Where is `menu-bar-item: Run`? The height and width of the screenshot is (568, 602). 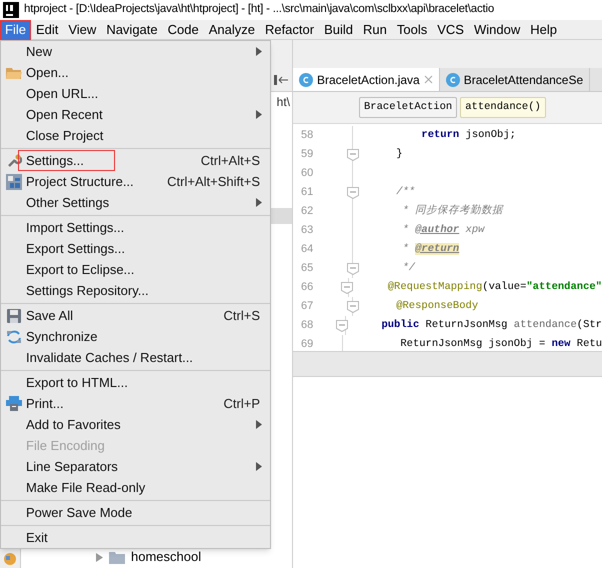 menu-bar-item: Run is located at coordinates (375, 30).